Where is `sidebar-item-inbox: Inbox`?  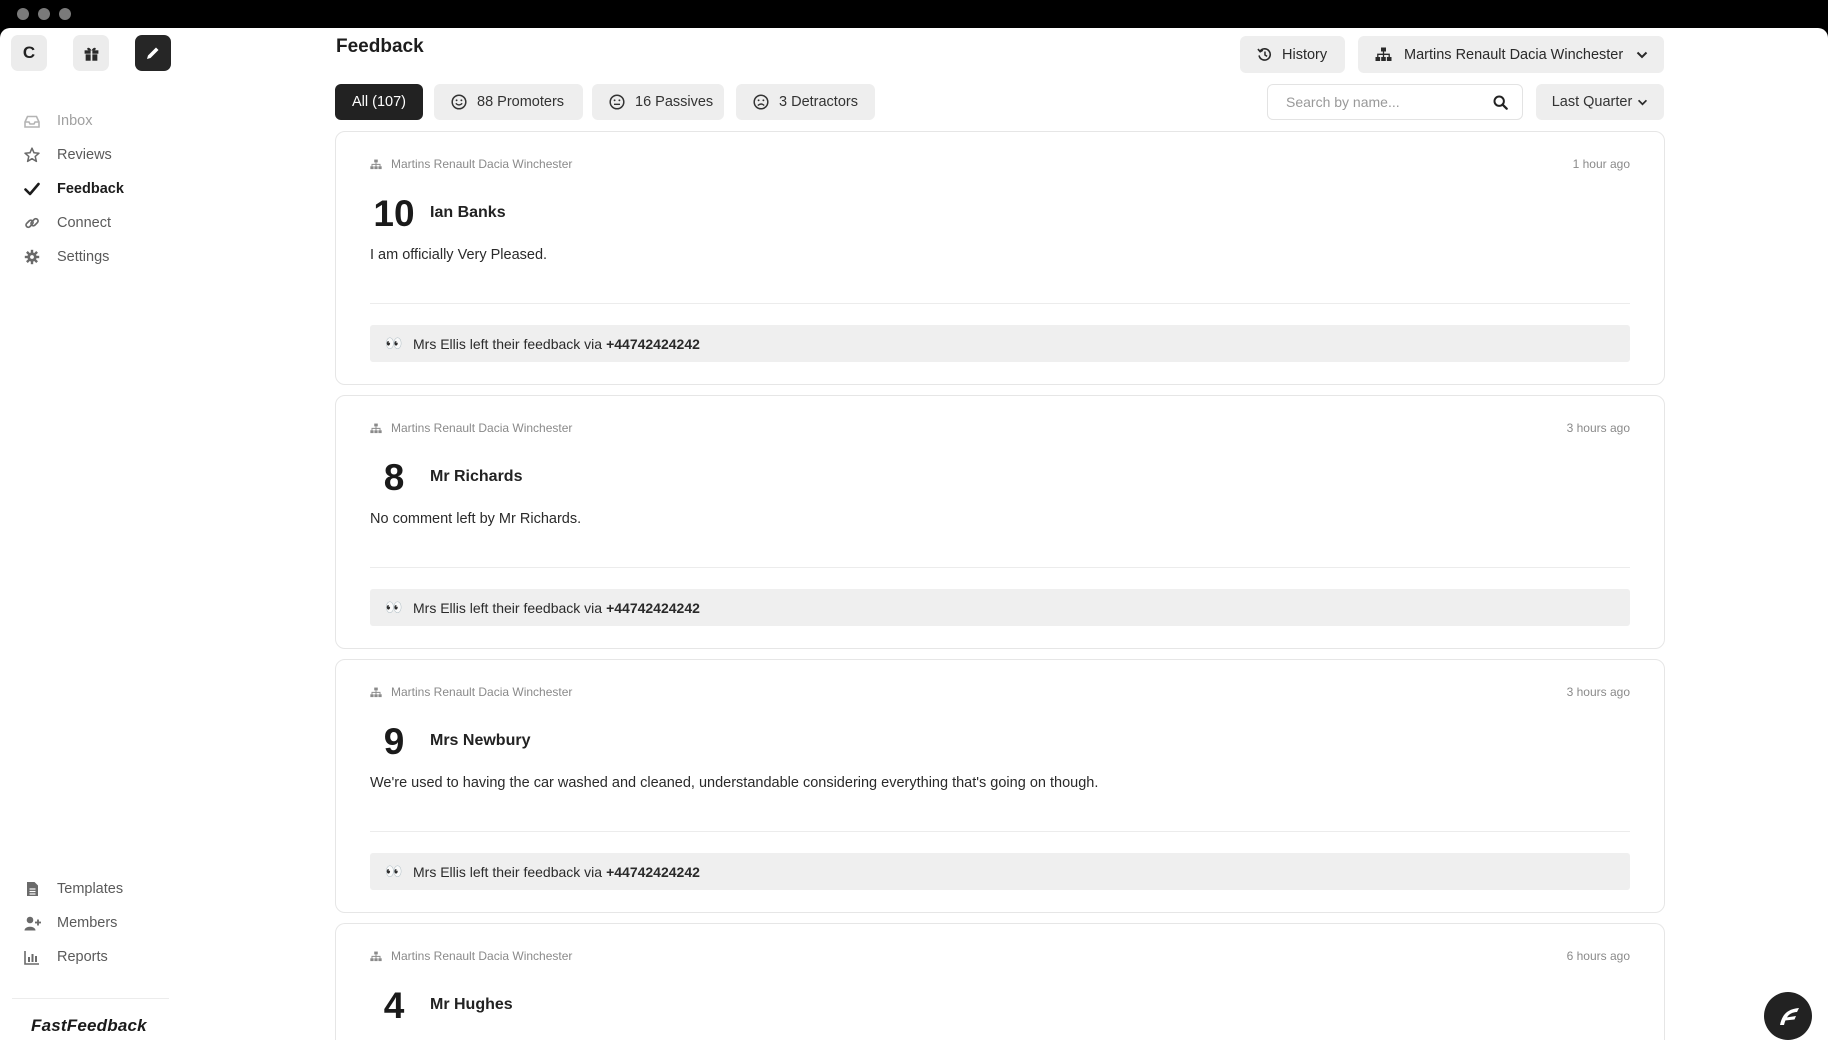
sidebar-item-inbox: Inbox is located at coordinates (92, 121).